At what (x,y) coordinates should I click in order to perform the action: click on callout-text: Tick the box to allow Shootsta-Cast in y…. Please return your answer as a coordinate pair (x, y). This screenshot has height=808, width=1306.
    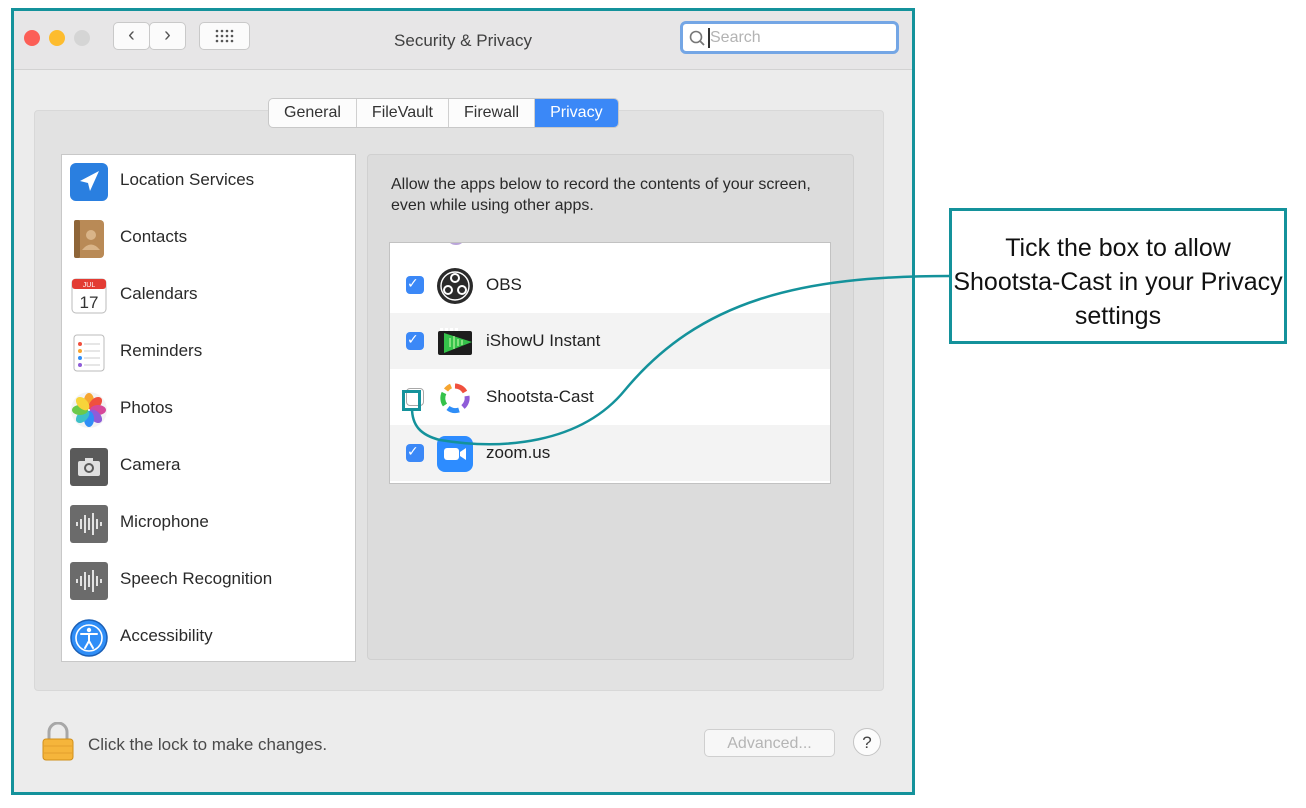
    Looking at the image, I should click on (1118, 282).